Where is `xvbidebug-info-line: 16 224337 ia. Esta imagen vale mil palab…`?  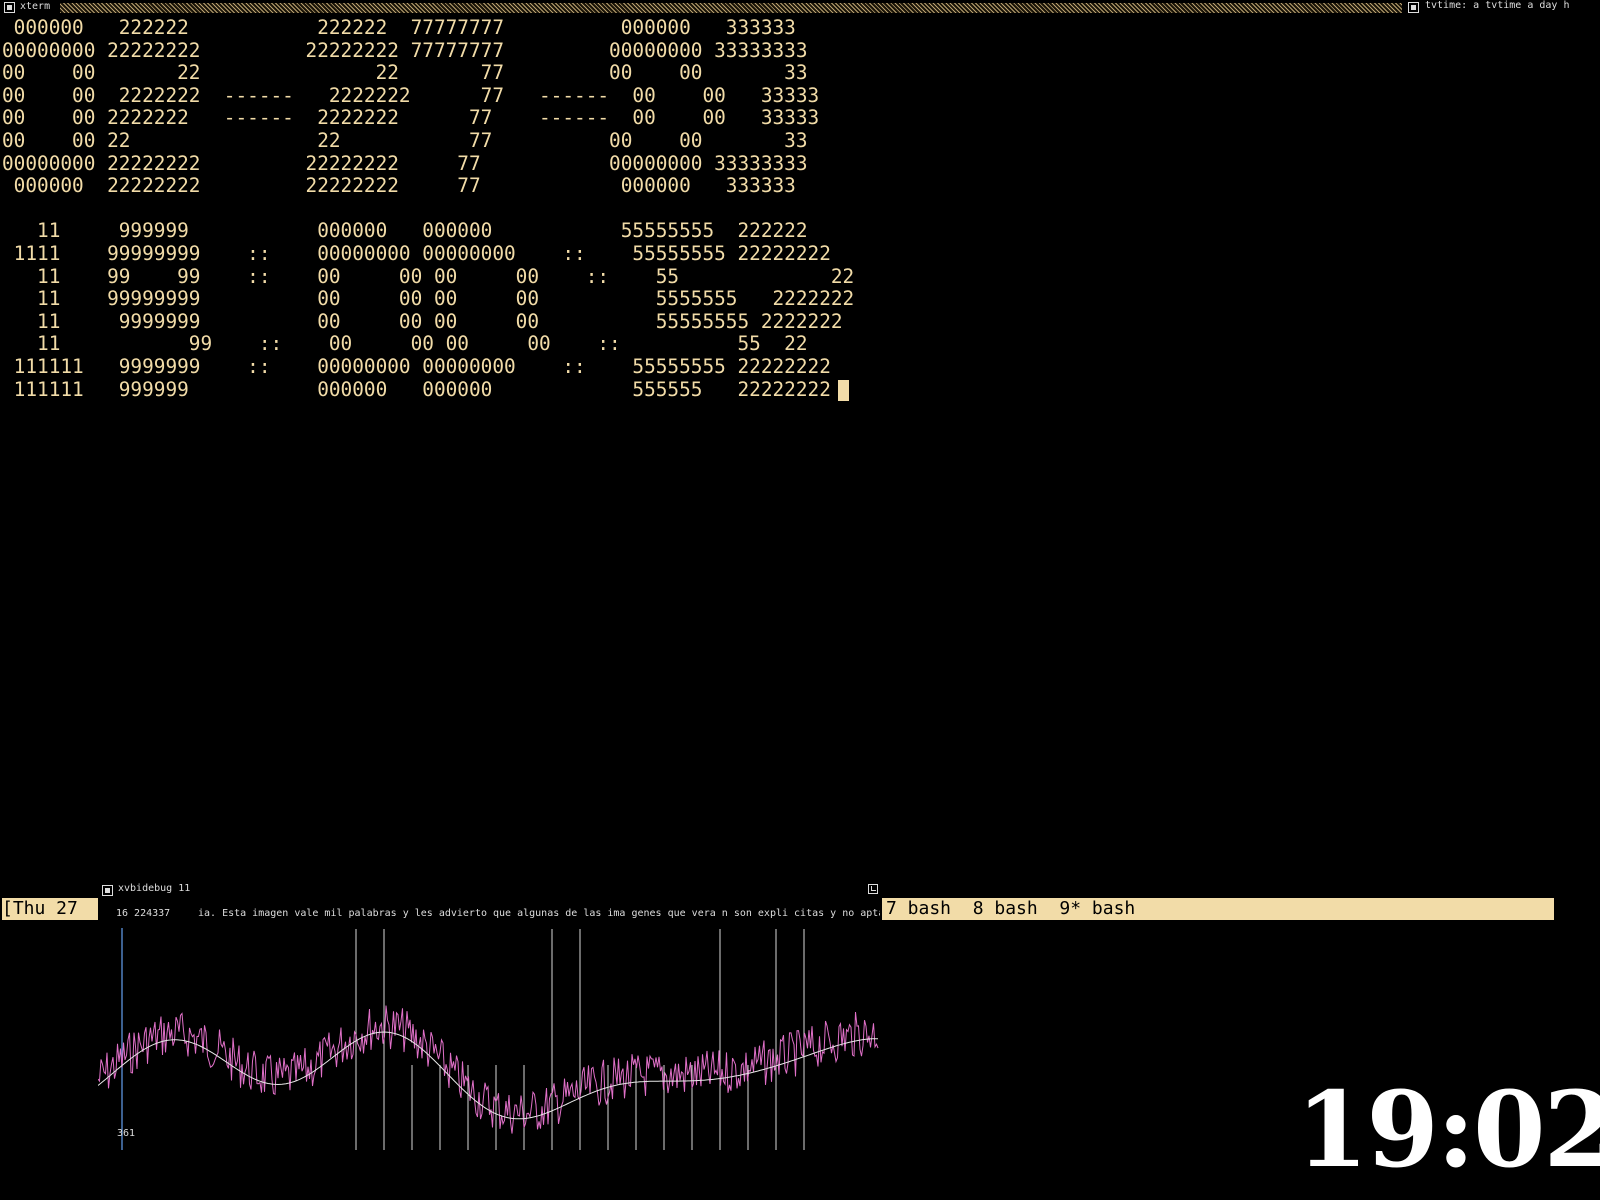 xvbidebug-info-line: 16 224337 ia. Esta imagen vale mil palab… is located at coordinates (489, 914).